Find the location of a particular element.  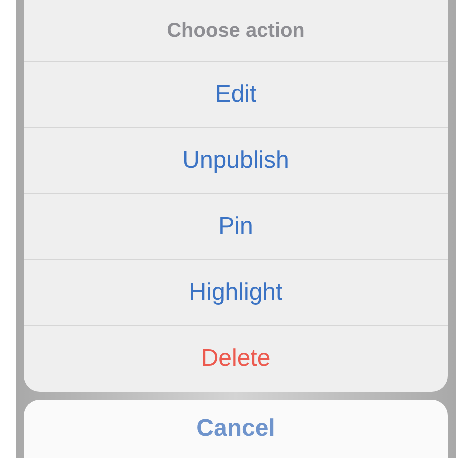

action-button: Pin is located at coordinates (236, 227).